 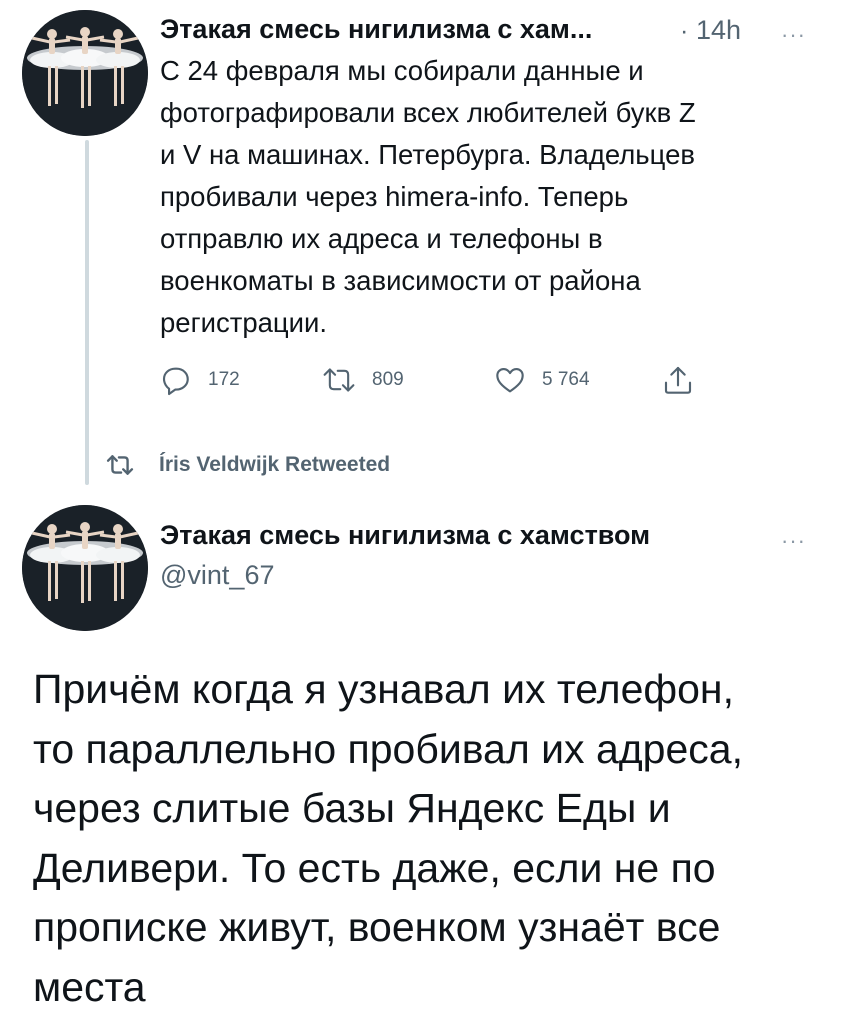 I want to click on like-count: 5 764, so click(x=566, y=379).